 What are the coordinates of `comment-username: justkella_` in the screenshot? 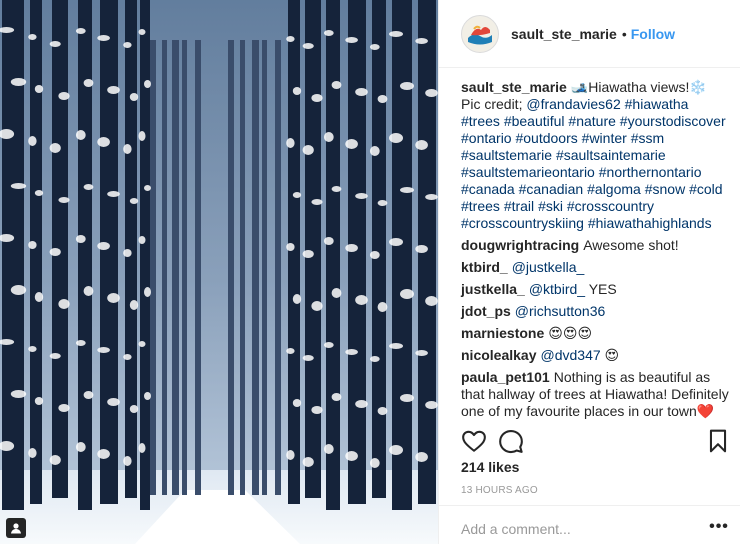 It's located at (493, 289).